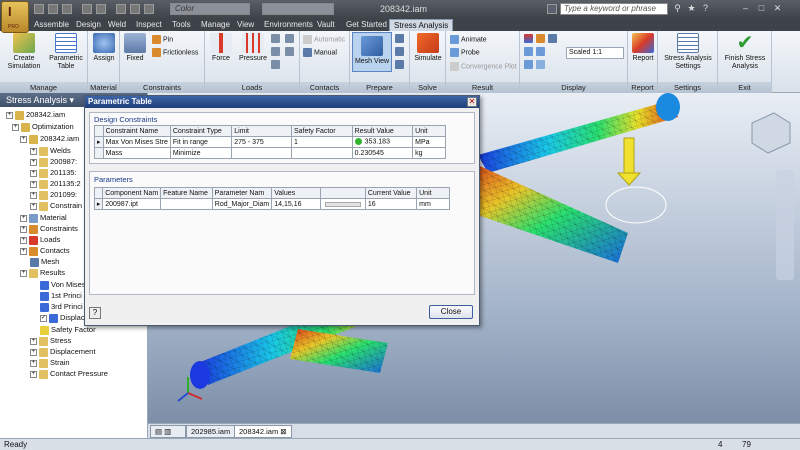 The width and height of the screenshot is (800, 450). What do you see at coordinates (201, 142) in the screenshot?
I see `table-cell: Fit in range` at bounding box center [201, 142].